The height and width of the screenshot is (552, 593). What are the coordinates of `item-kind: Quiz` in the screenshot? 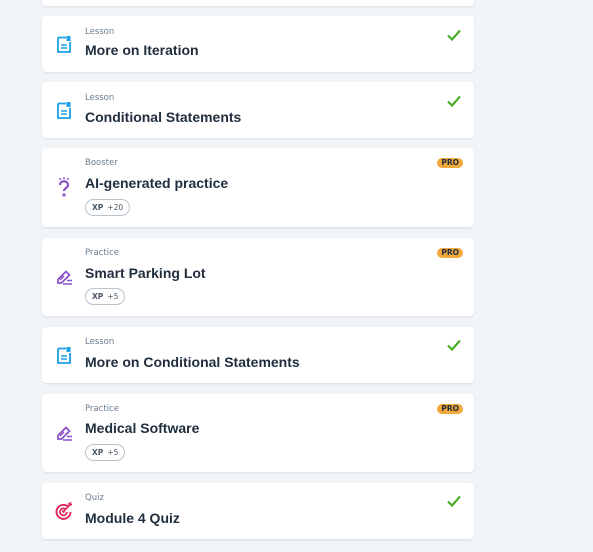 It's located at (94, 498).